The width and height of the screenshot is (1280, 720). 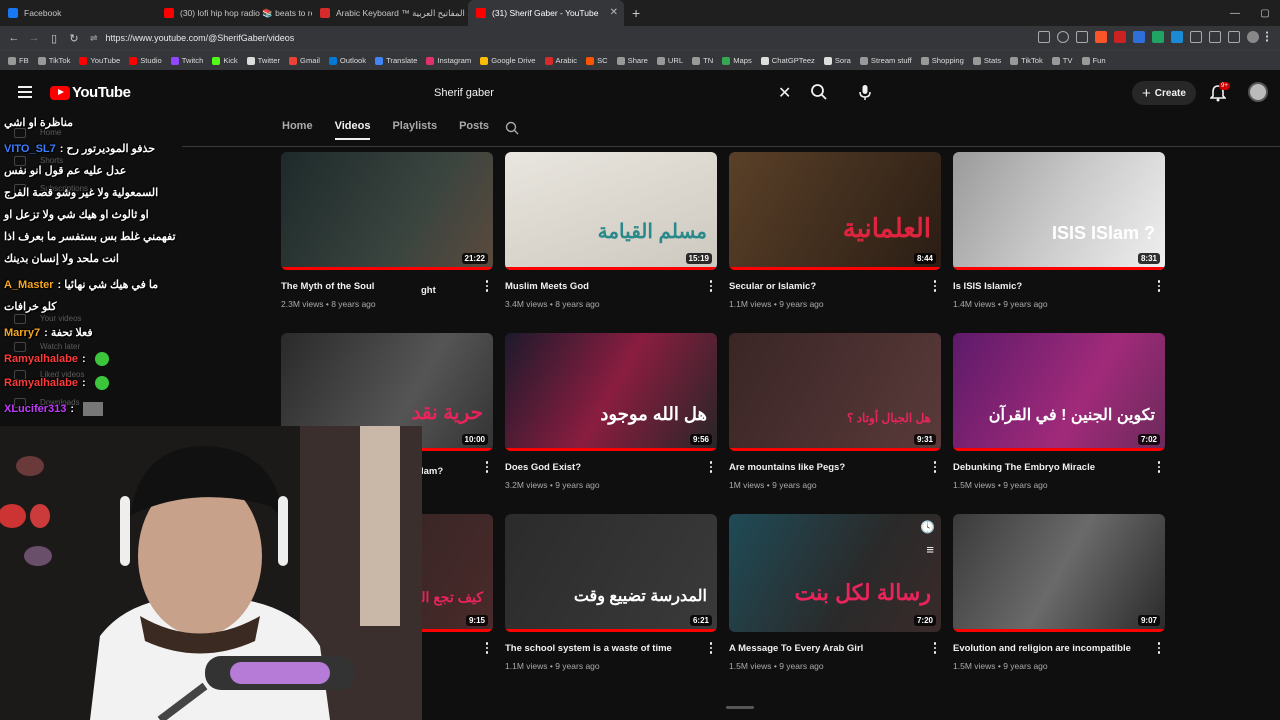 What do you see at coordinates (304, 60) in the screenshot?
I see `bookmark-item: Gmail` at bounding box center [304, 60].